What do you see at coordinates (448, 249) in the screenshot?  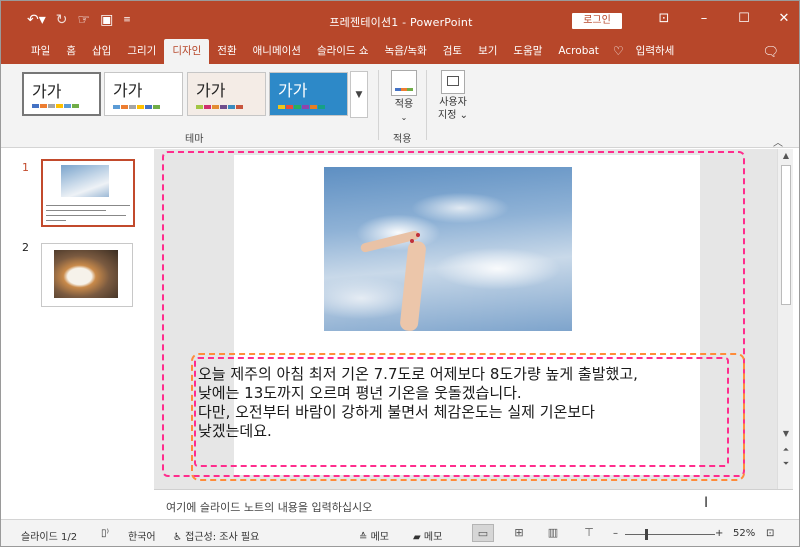 I see `slide-photo-hands-sky` at bounding box center [448, 249].